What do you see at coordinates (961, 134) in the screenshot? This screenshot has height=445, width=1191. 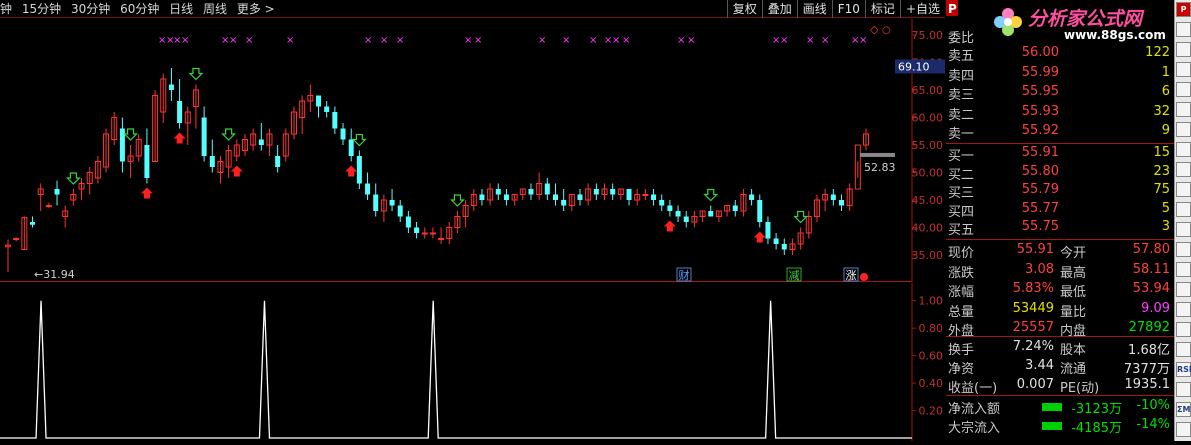 I see `ask-level-label: 卖一` at bounding box center [961, 134].